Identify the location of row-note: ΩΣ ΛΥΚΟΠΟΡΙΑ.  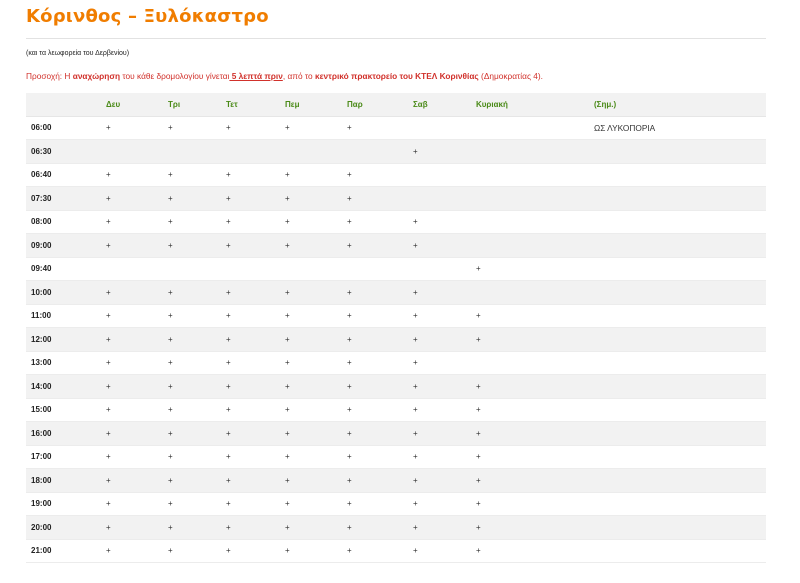
(680, 128).